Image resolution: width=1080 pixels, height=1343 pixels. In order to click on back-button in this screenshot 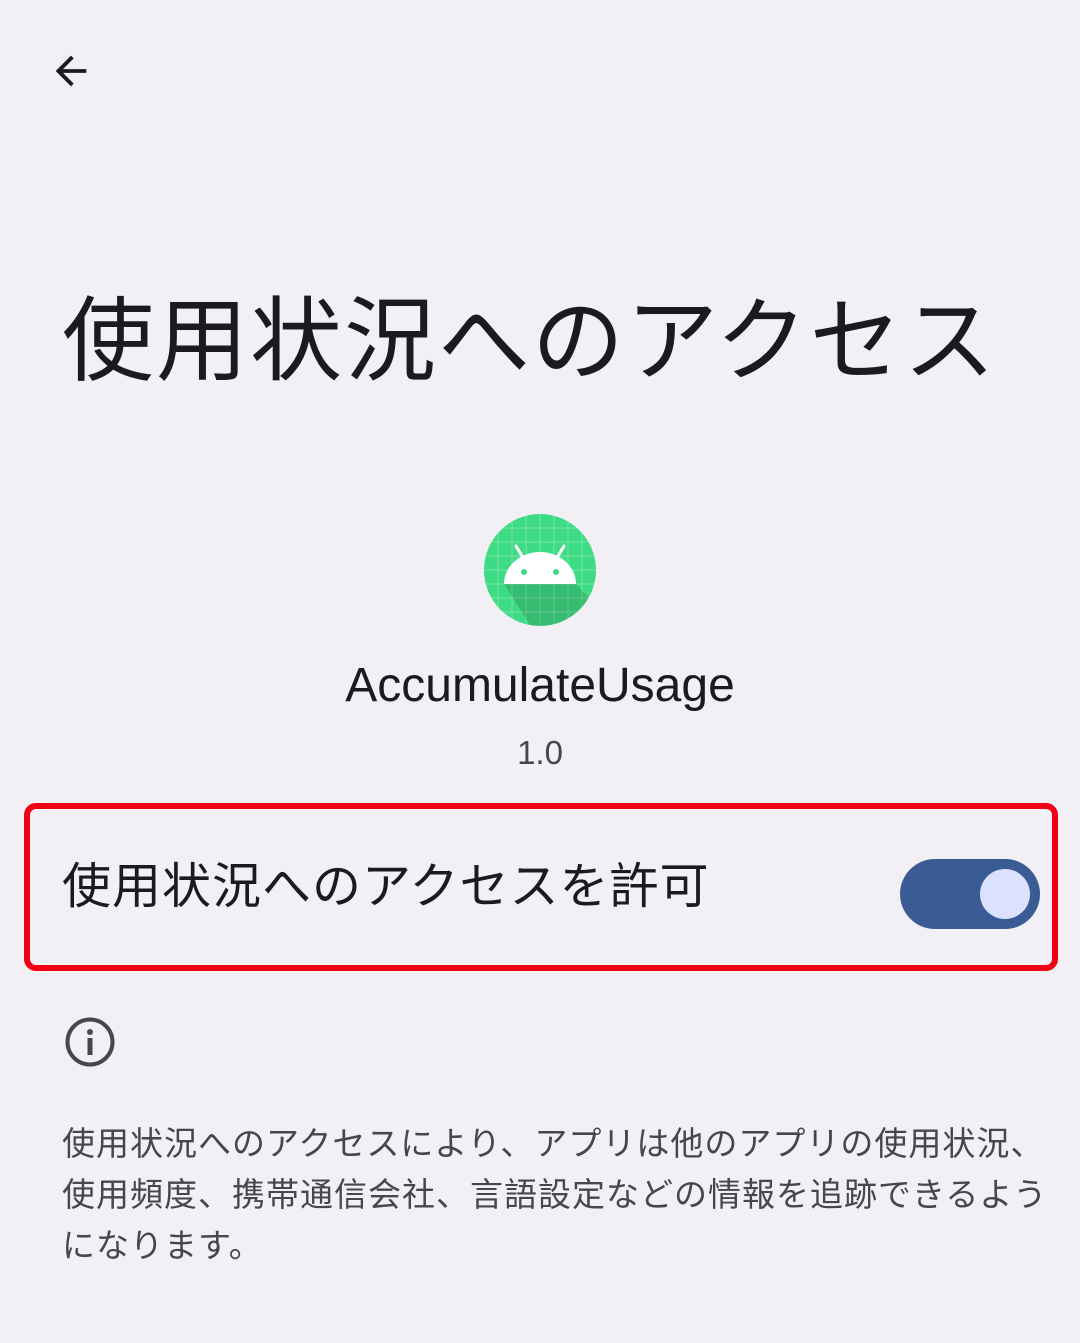, I will do `click(71, 71)`.